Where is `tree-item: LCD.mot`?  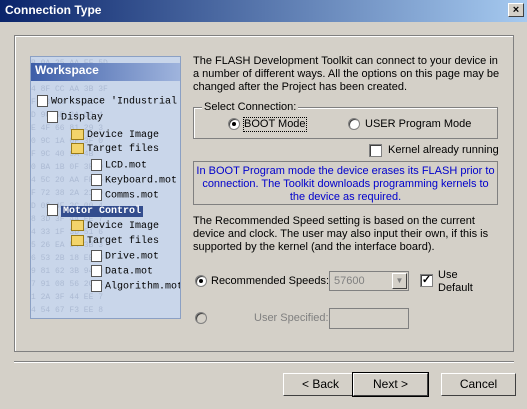
tree-item: LCD.mot is located at coordinates (119, 165).